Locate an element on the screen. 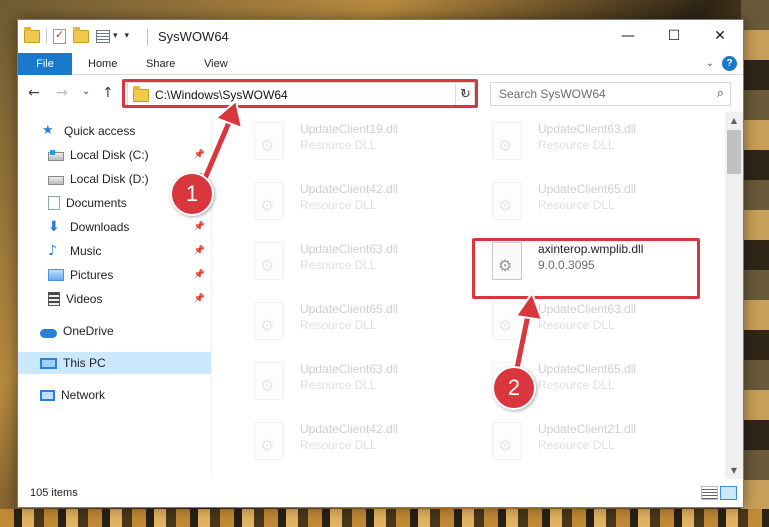 The image size is (769, 527). details-view-icon is located at coordinates (709, 493).